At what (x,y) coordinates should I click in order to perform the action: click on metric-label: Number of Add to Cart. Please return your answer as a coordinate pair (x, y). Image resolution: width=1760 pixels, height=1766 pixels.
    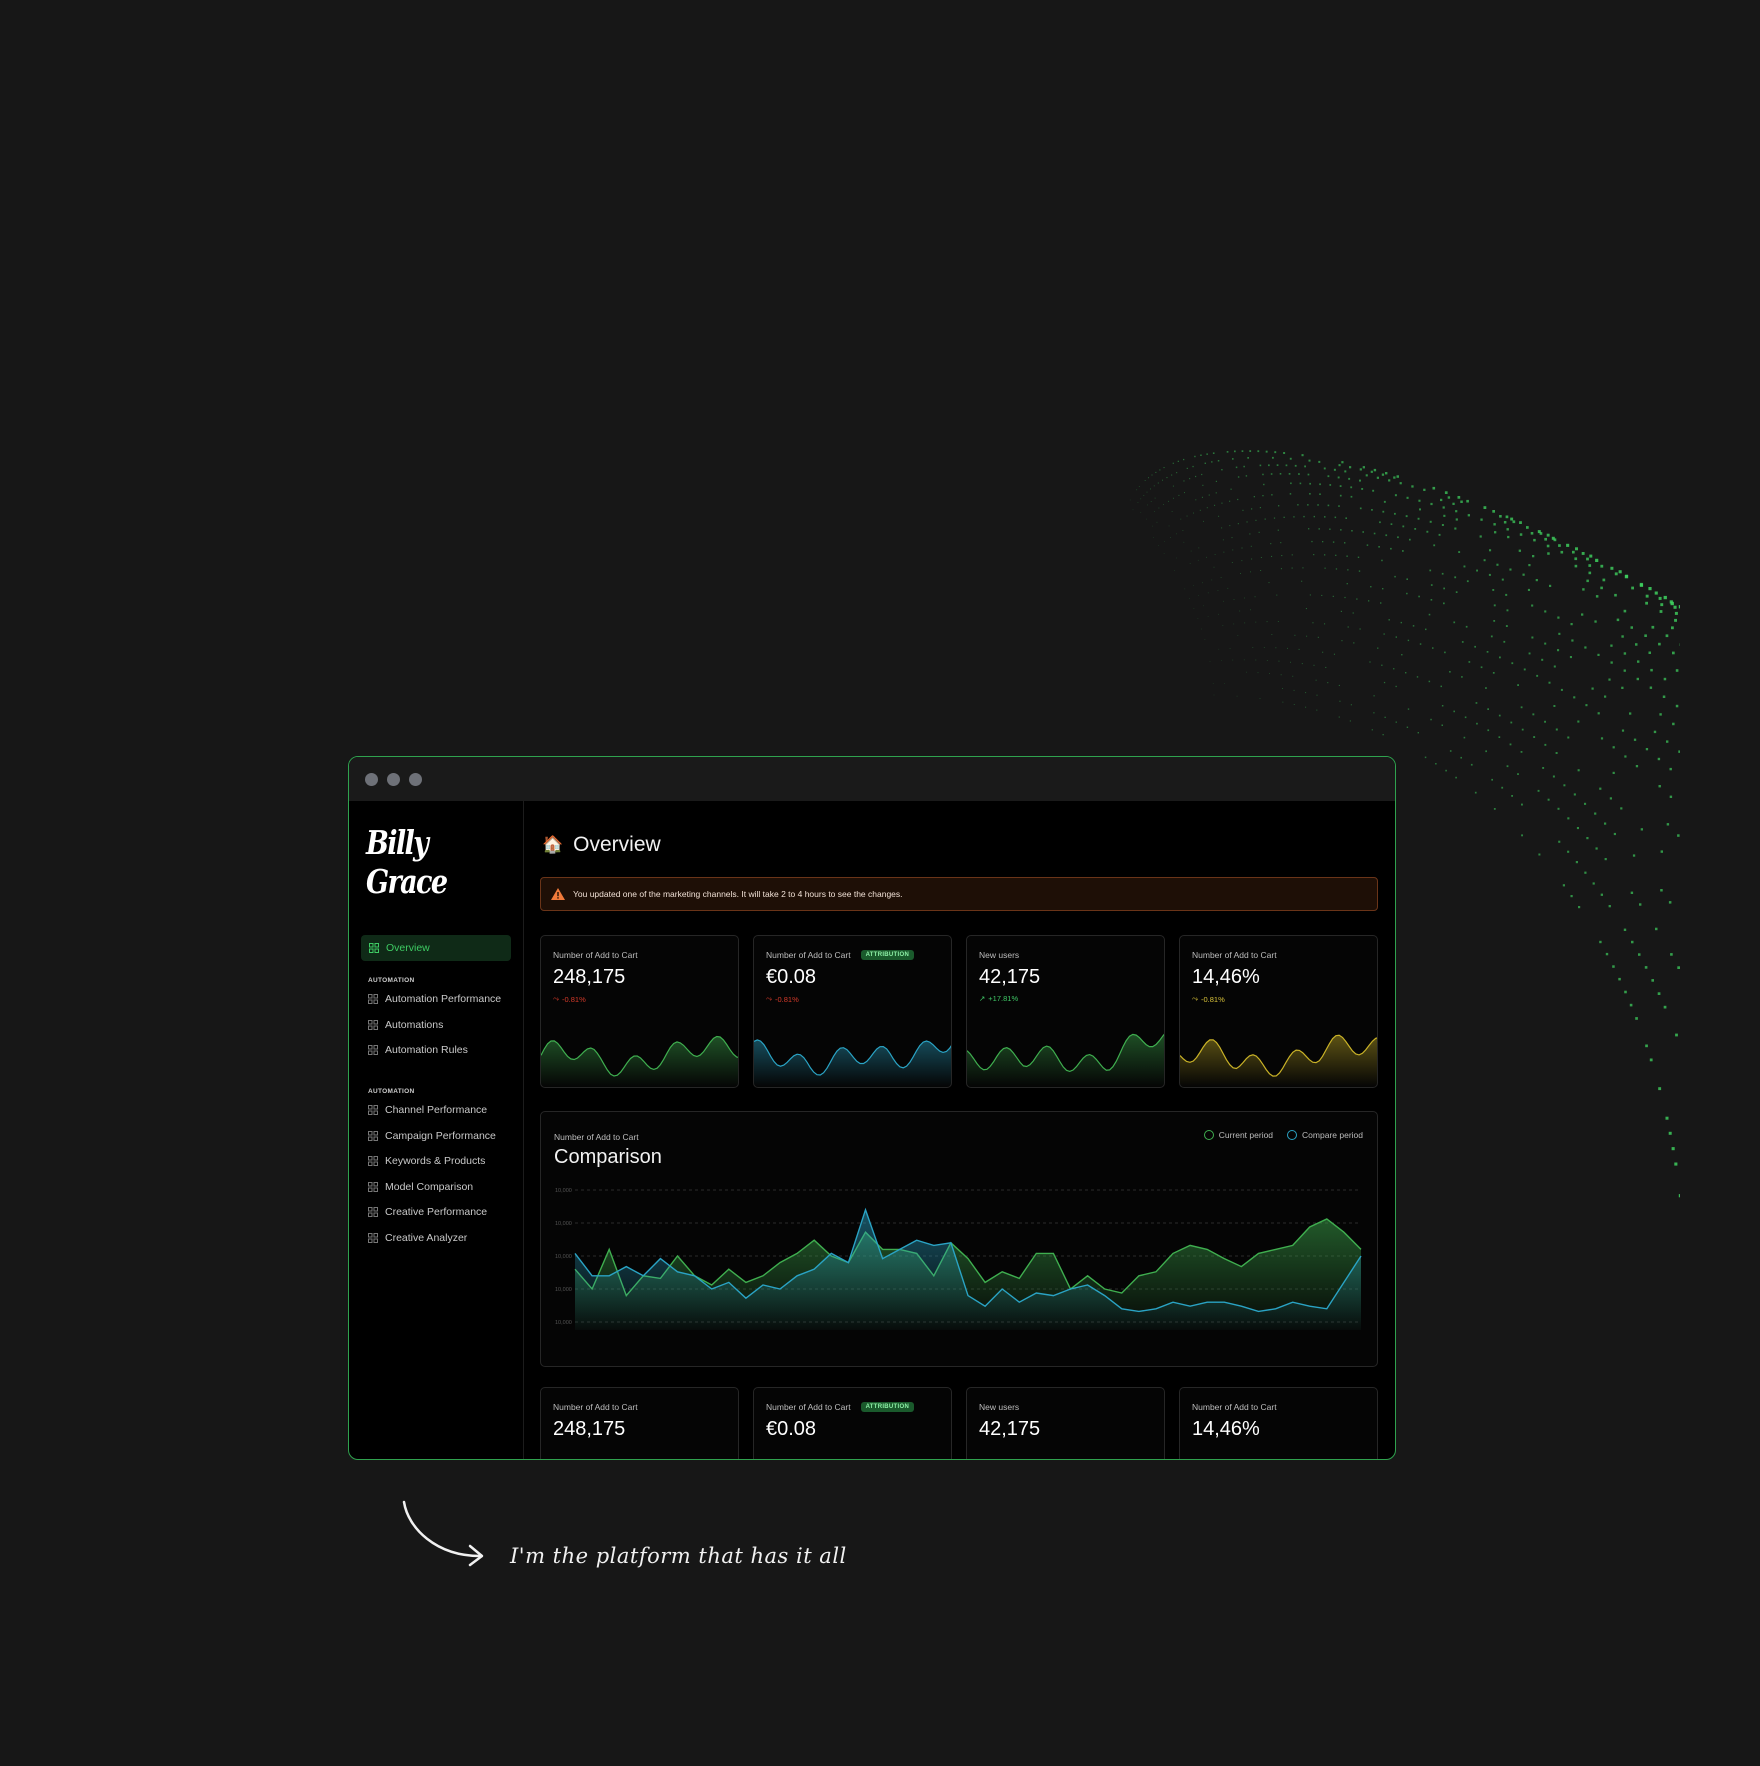
    Looking at the image, I should click on (808, 1407).